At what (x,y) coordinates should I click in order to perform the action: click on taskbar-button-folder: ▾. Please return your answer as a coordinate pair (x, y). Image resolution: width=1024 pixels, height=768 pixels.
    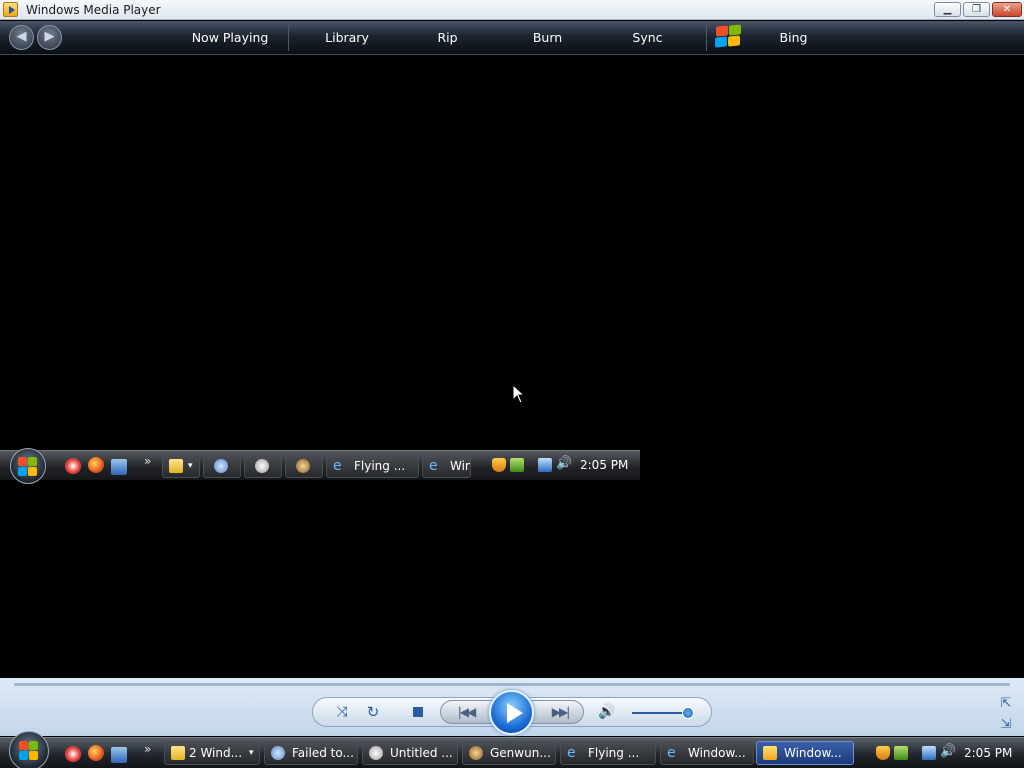
    Looking at the image, I should click on (181, 466).